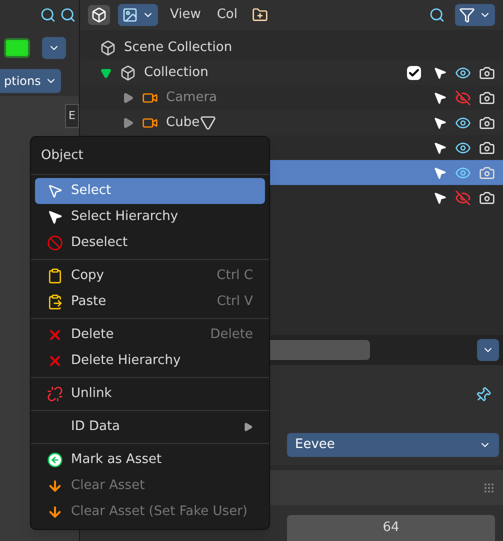  I want to click on shortcut-label: Ctrl V, so click(234, 302).